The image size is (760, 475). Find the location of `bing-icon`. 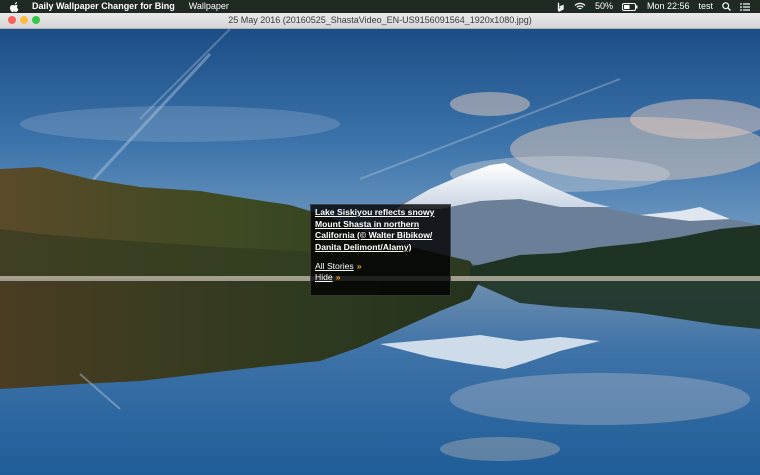

bing-icon is located at coordinates (561, 7).